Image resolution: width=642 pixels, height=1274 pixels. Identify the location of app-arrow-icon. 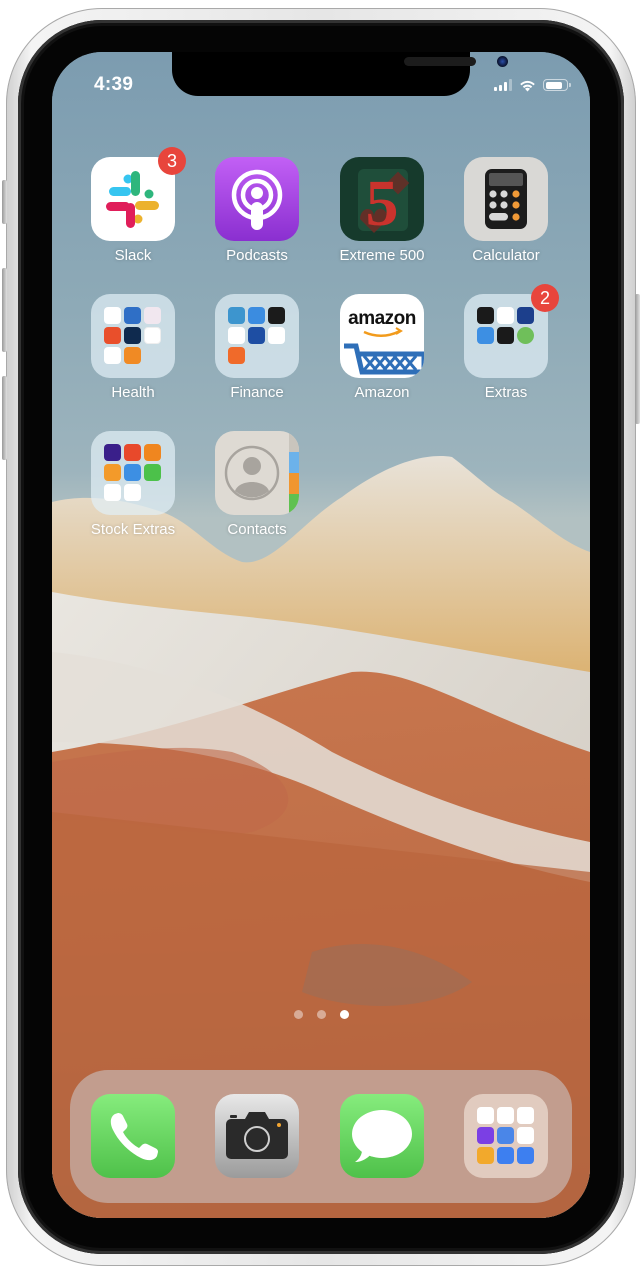
(505, 1135).